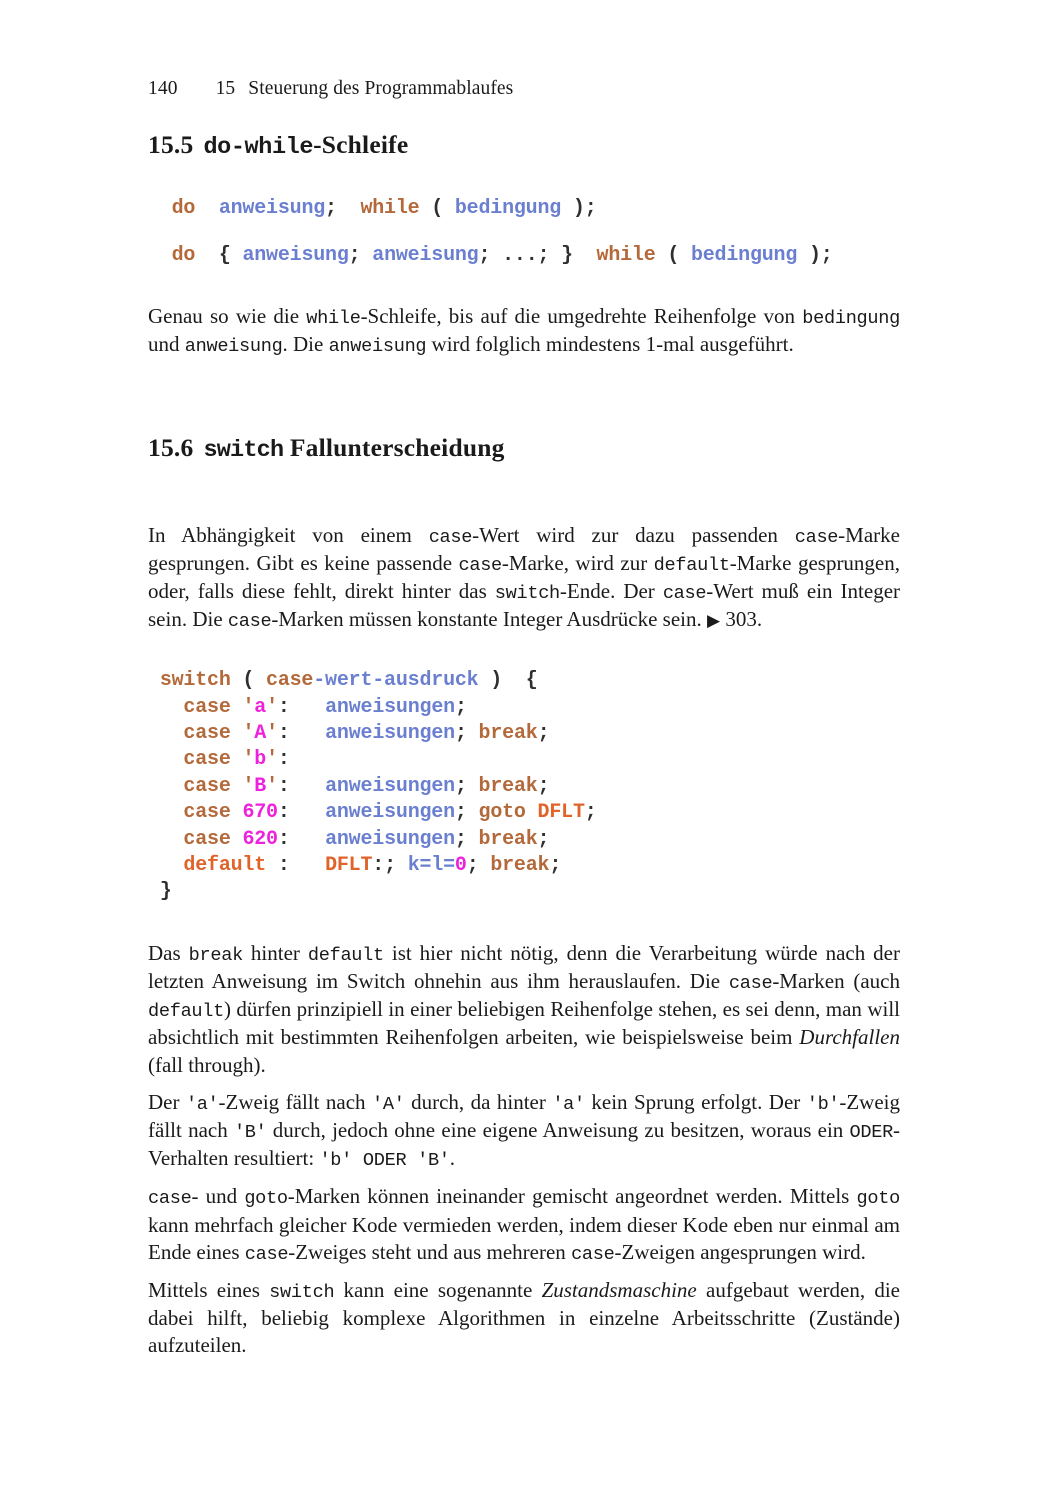 Image resolution: width=1050 pixels, height=1500 pixels. What do you see at coordinates (460, 865) in the screenshot?
I see `numeric-literal: 0` at bounding box center [460, 865].